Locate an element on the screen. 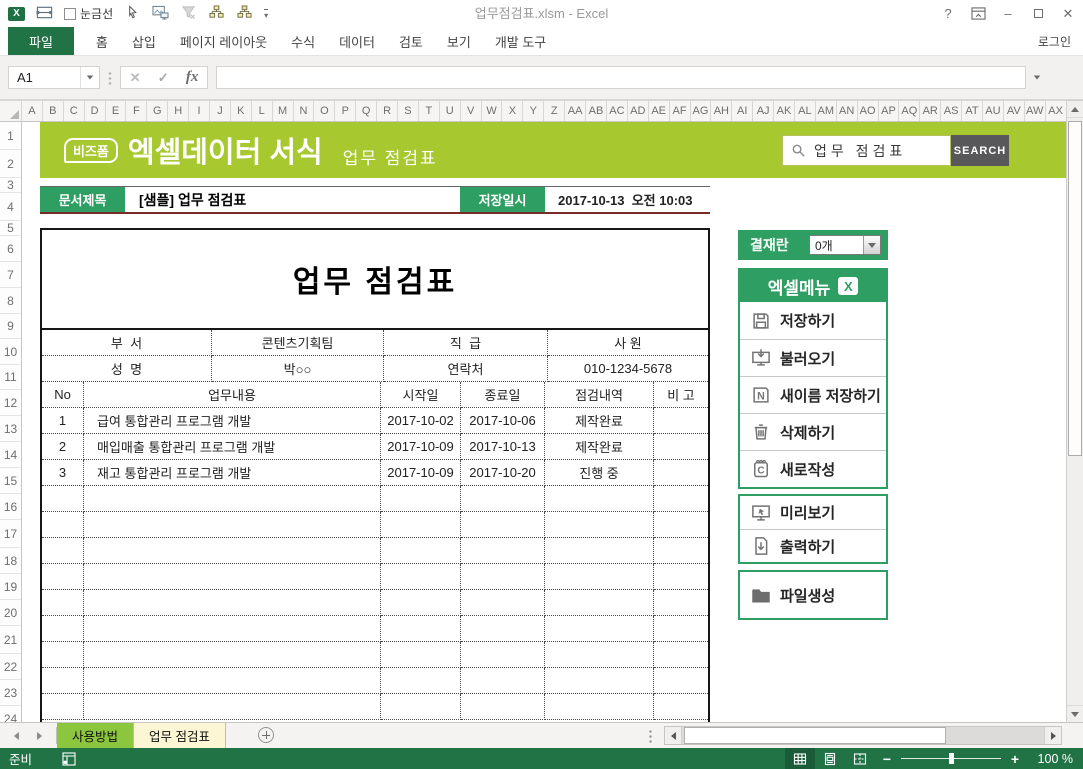  zoom-out-button: − is located at coordinates (887, 759).